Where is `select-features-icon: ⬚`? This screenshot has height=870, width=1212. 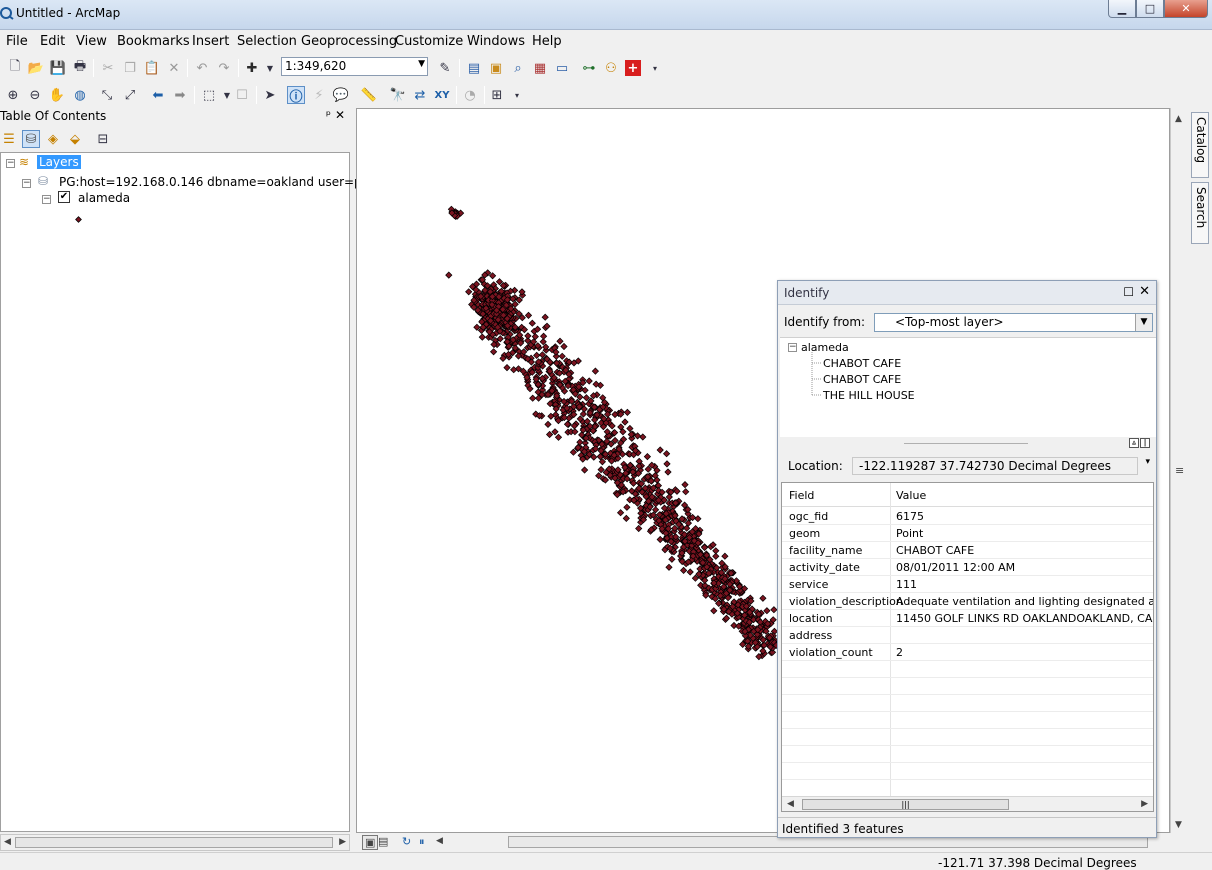 select-features-icon: ⬚ is located at coordinates (209, 95).